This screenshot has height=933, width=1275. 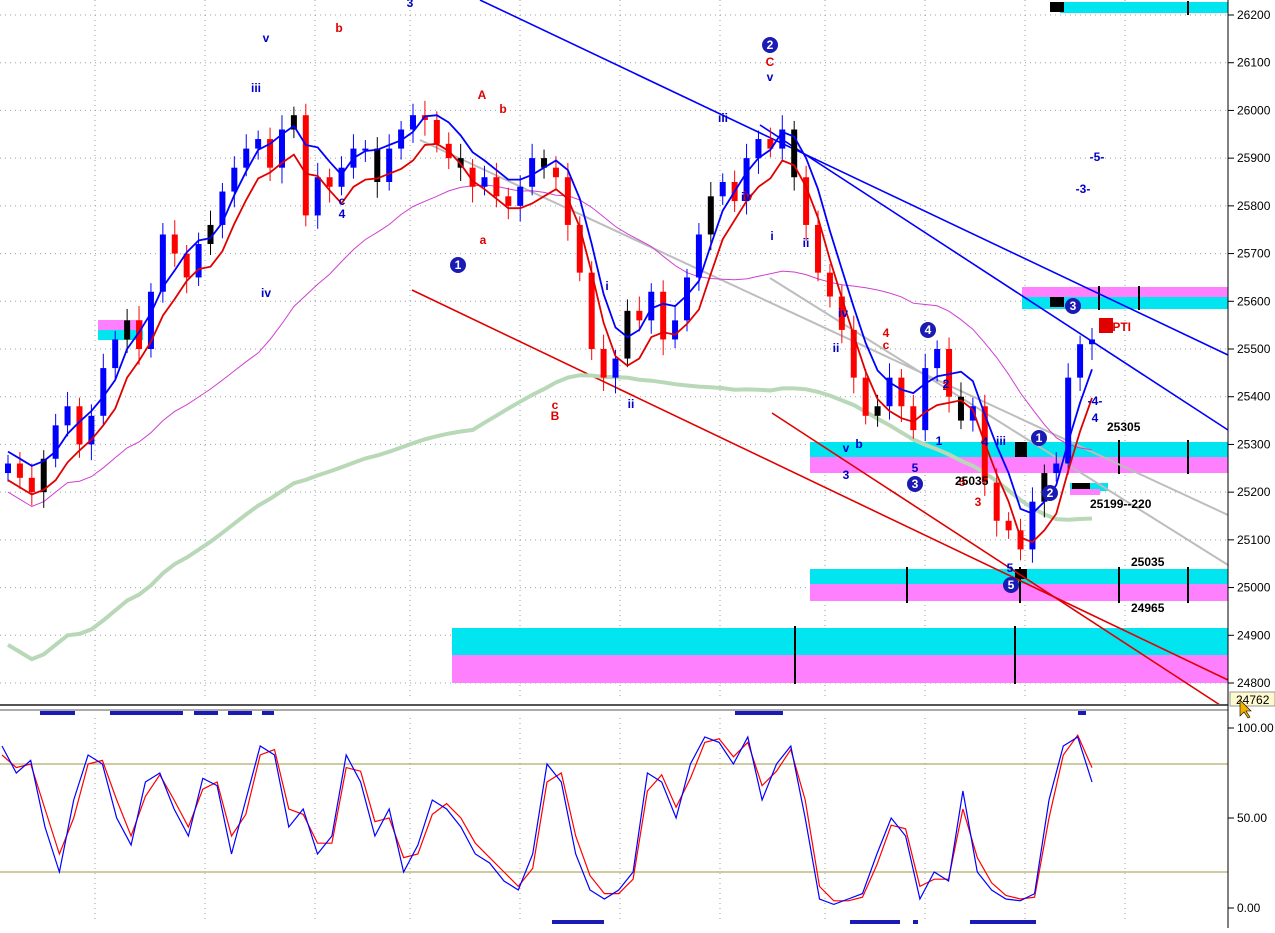 What do you see at coordinates (770, 62) in the screenshot?
I see `wave-label-red: C` at bounding box center [770, 62].